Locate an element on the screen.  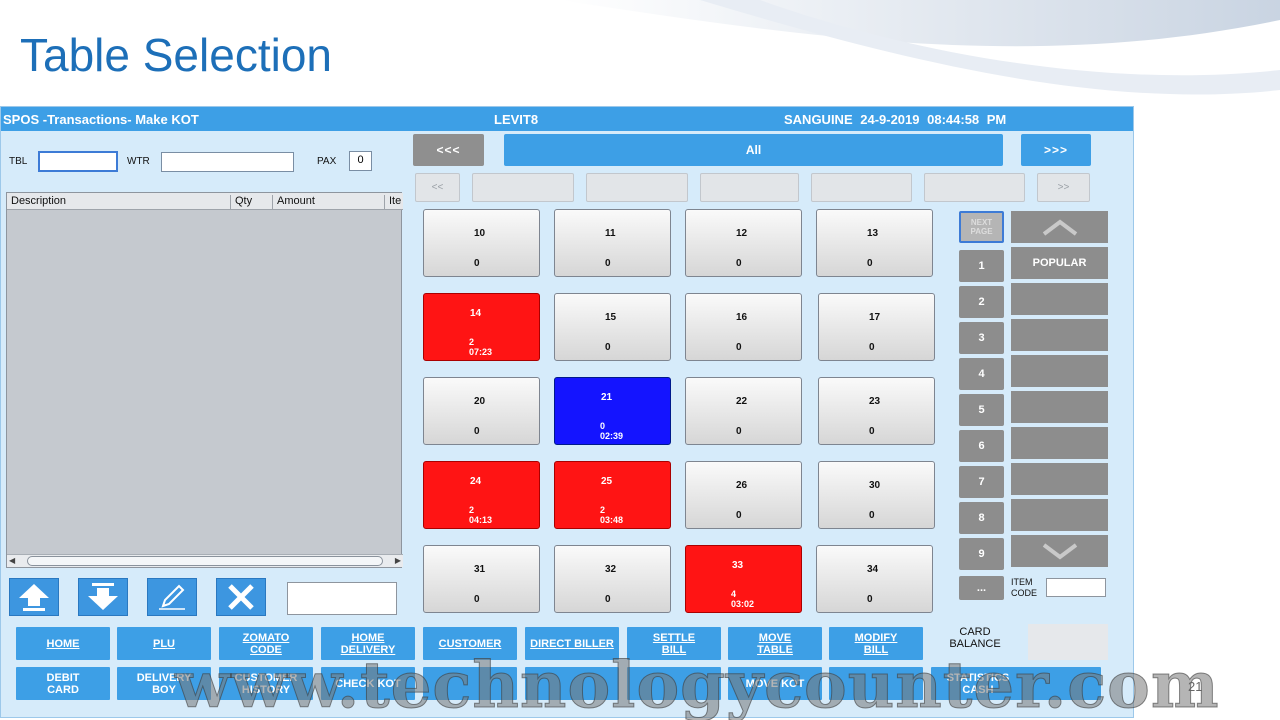
table-button-34: 34 0 is located at coordinates (874, 579).